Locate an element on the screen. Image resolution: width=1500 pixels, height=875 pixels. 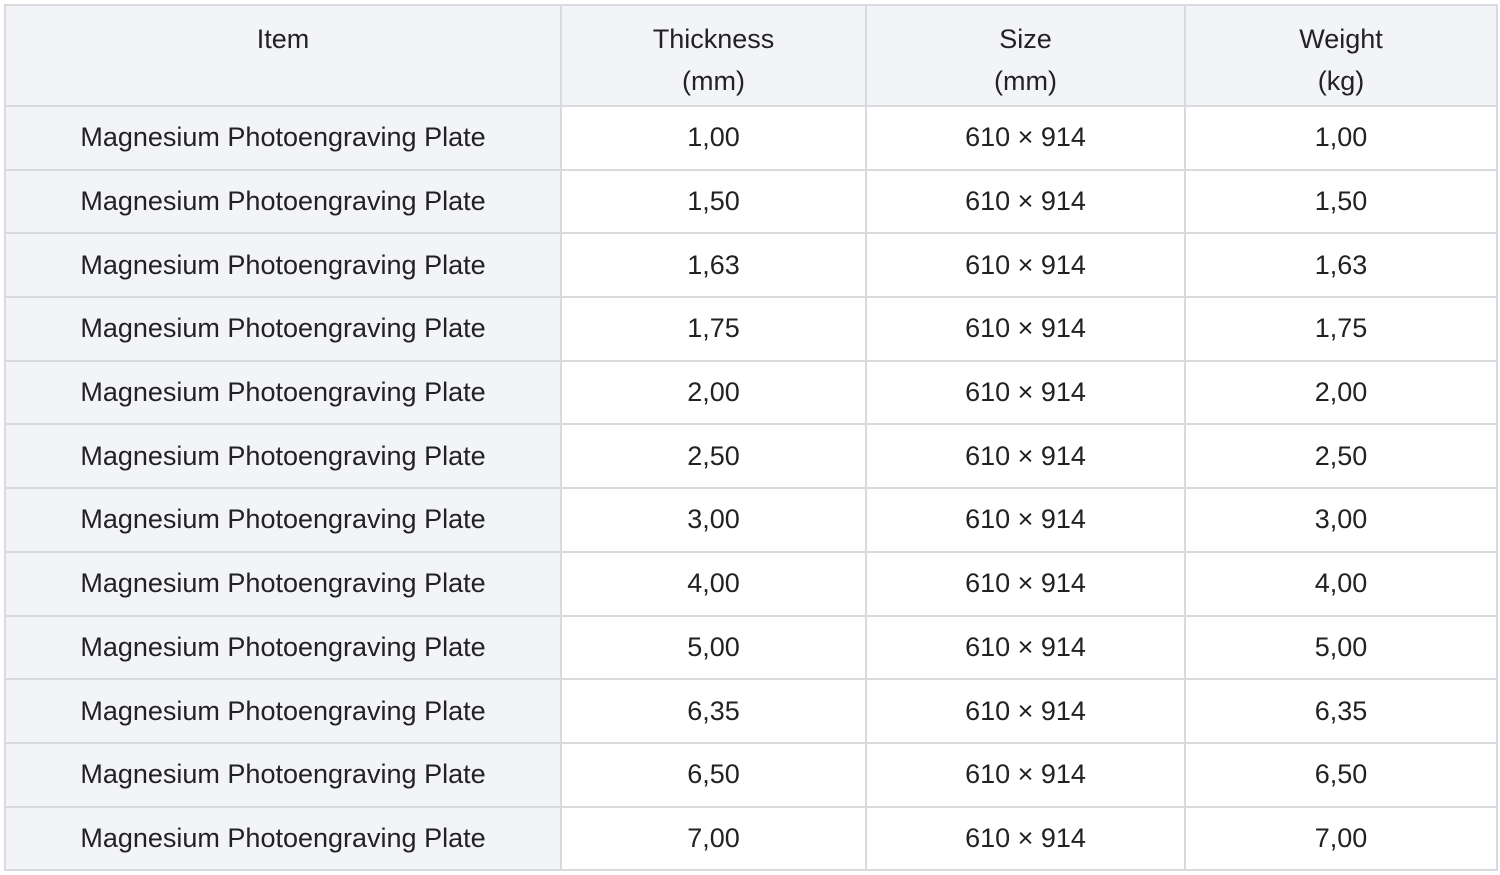
header-thickness-unit: (mm) is located at coordinates (713, 81).